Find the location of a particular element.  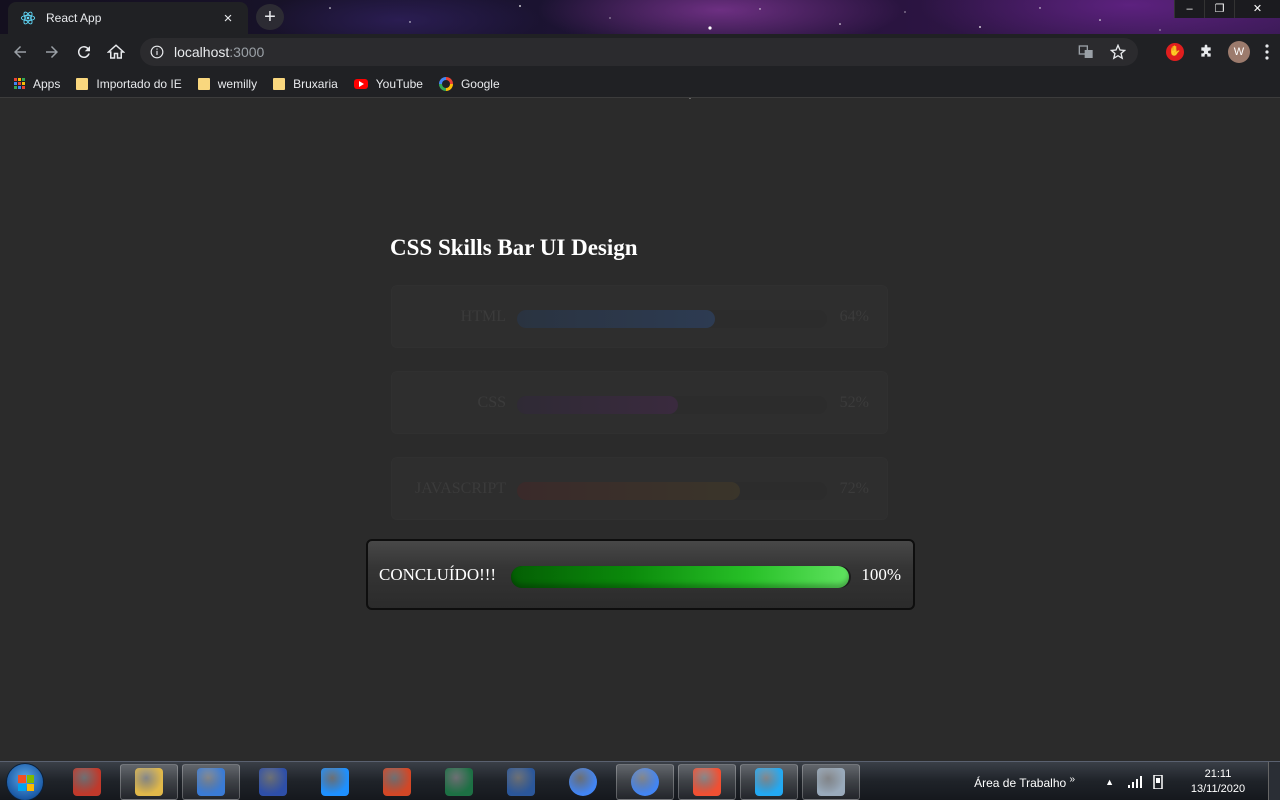

file-explorer-icon is located at coordinates (149, 782).